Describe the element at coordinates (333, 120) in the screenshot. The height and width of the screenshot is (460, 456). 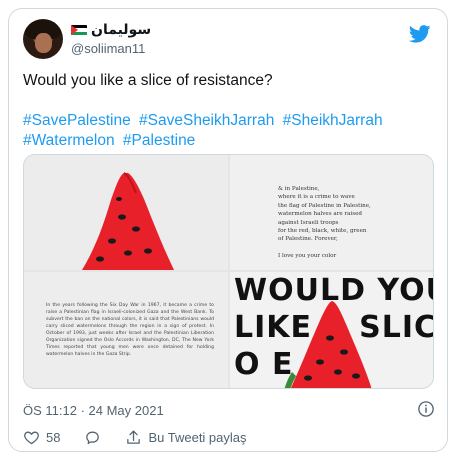
I see `hashtag-link: #SheikhJarrah` at that location.